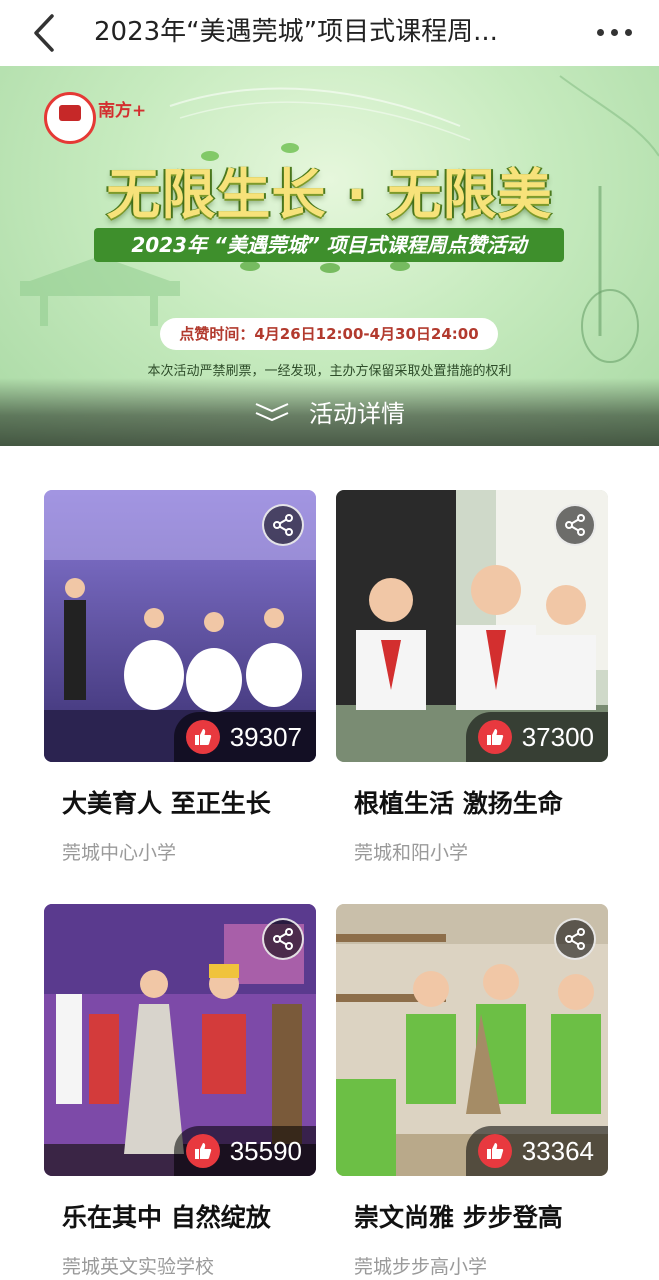 The width and height of the screenshot is (659, 1280). What do you see at coordinates (265, 736) in the screenshot?
I see `like-count: 39307` at bounding box center [265, 736].